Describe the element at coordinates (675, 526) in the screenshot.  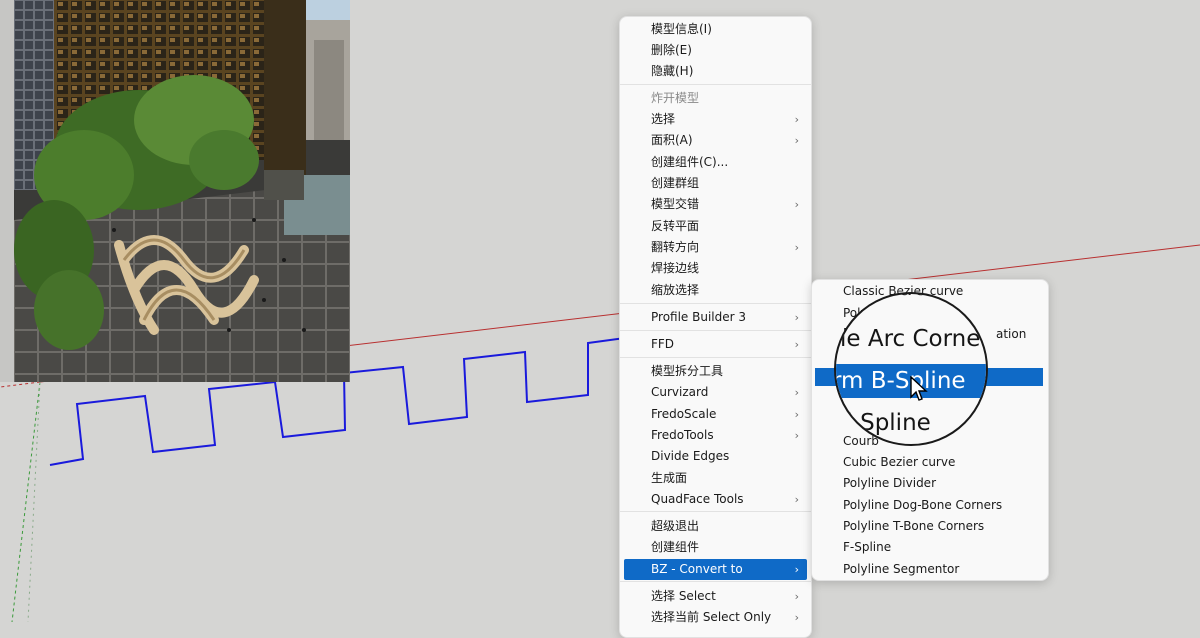
I see `menu-item-label: 超级退出` at that location.